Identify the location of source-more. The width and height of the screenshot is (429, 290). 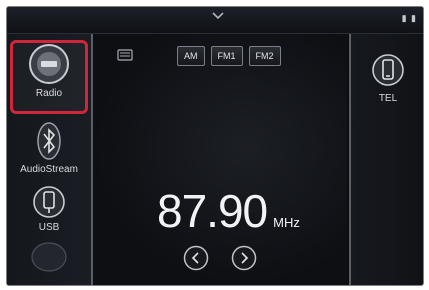
(49, 257).